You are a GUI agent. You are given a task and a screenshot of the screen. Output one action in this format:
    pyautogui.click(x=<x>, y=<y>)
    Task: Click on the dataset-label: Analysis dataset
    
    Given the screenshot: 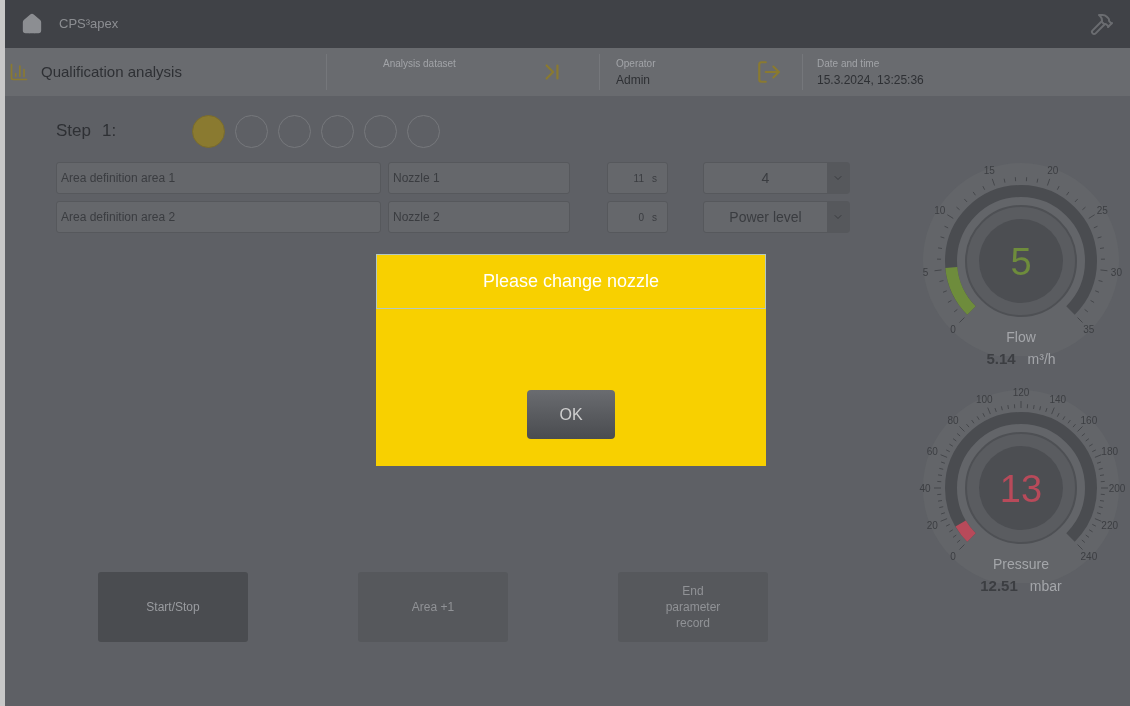 What is the action you would take?
    pyautogui.click(x=420, y=64)
    